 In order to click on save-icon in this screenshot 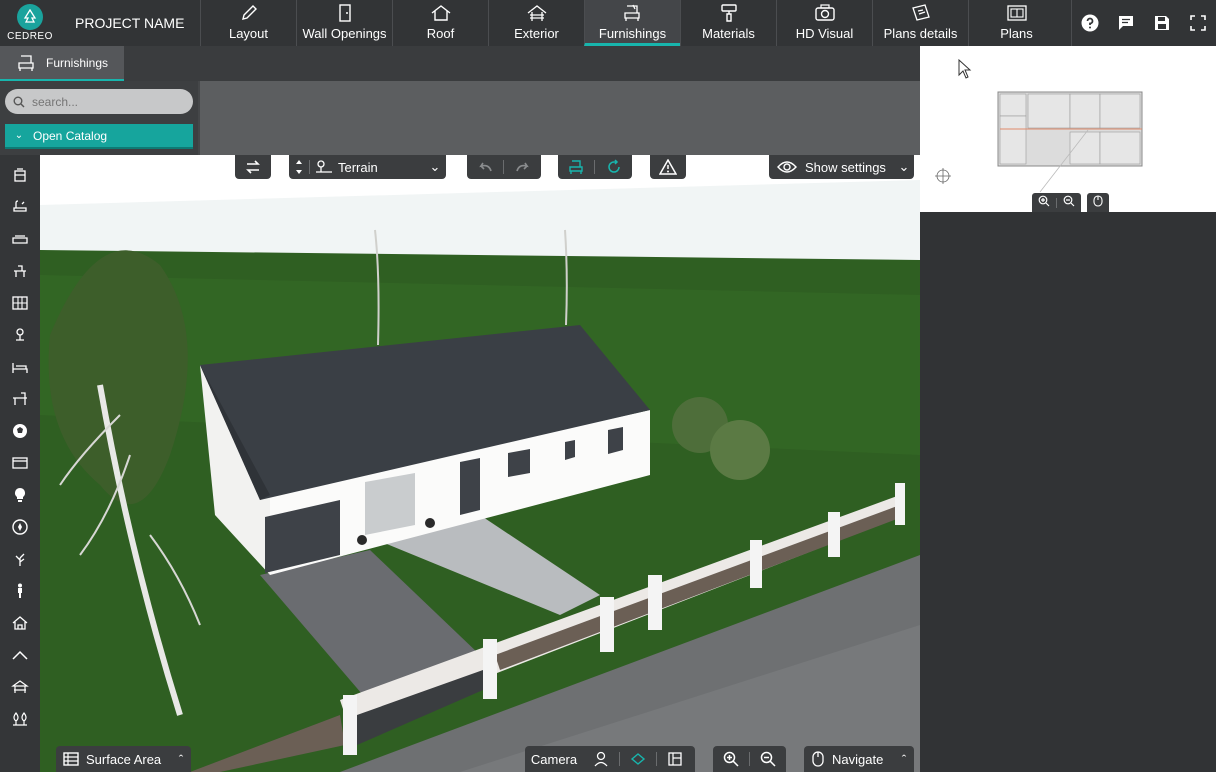, I will do `click(1162, 23)`.